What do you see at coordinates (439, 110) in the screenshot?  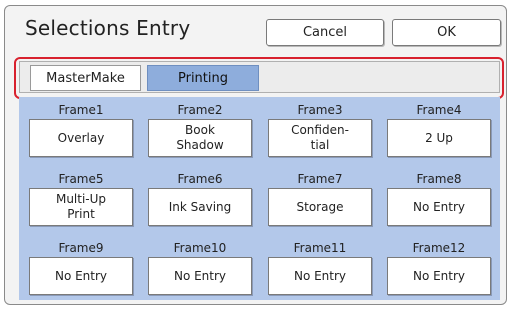 I see `frame-label: Frame4` at bounding box center [439, 110].